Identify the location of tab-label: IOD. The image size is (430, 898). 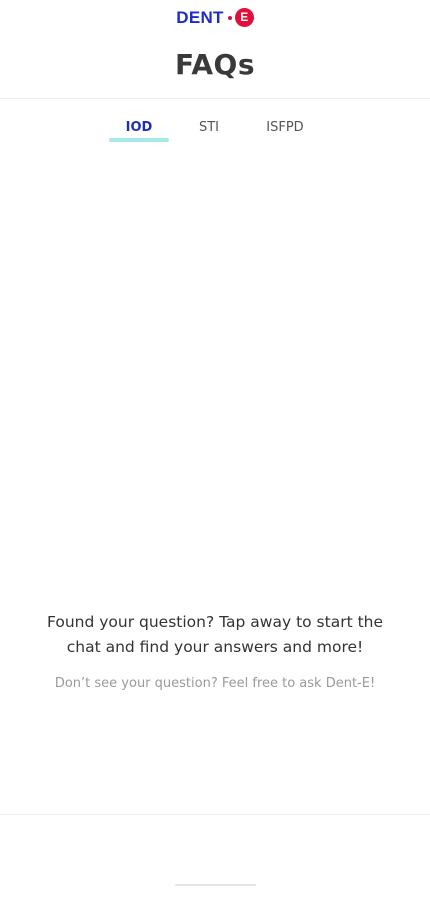
(139, 127).